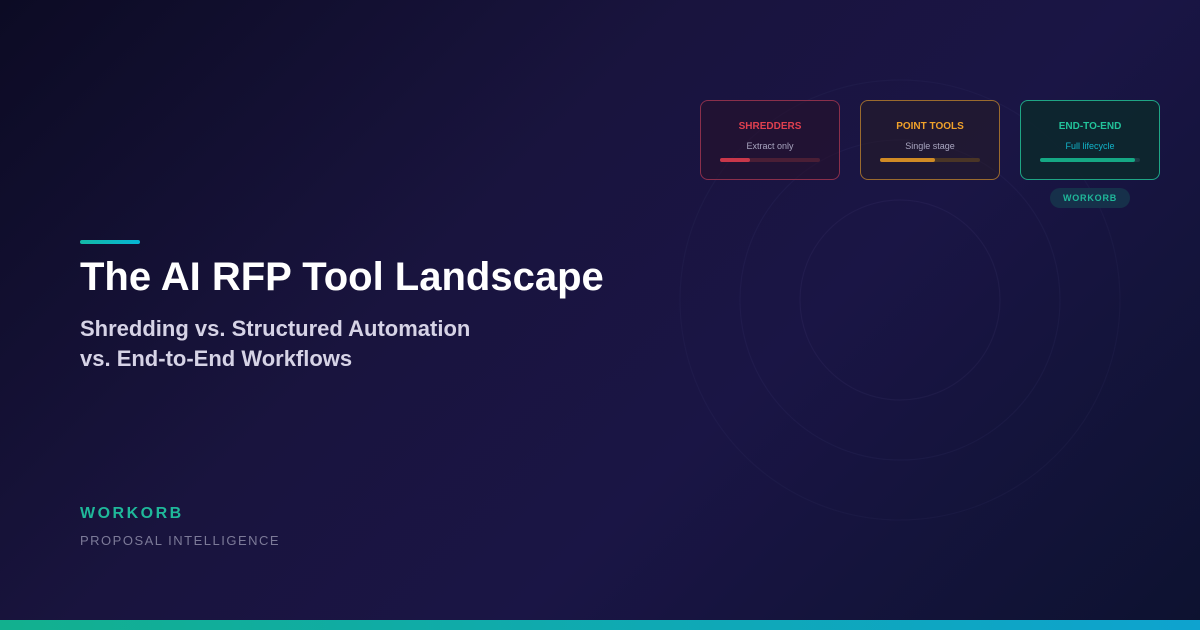  Describe the element at coordinates (930, 146) in the screenshot. I see `card-subtitle: Single stage` at that location.